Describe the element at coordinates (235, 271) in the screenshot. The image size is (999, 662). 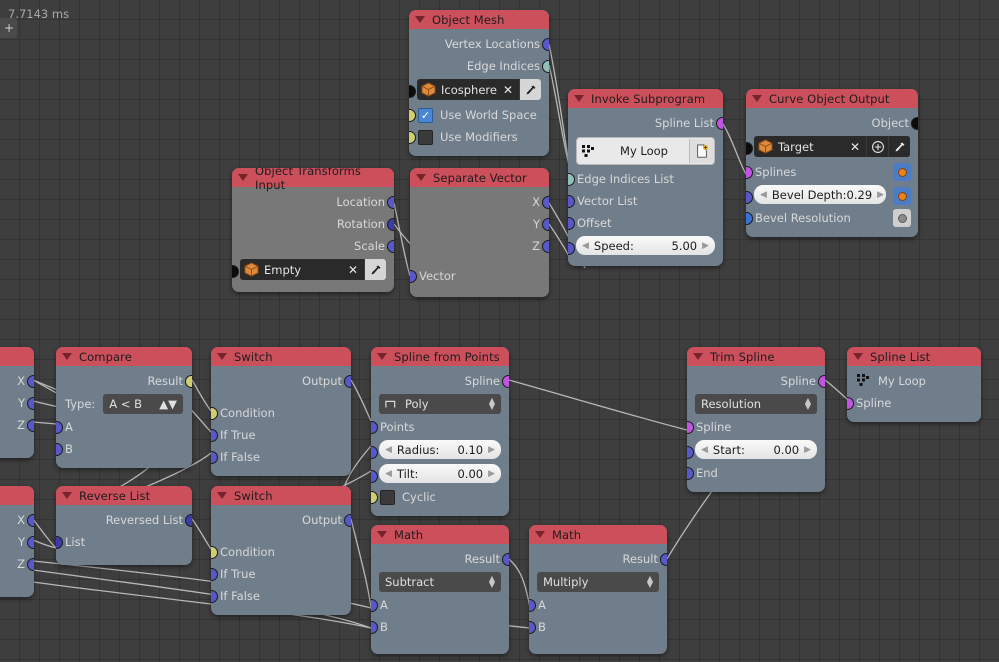
I see `socket-object-in` at that location.